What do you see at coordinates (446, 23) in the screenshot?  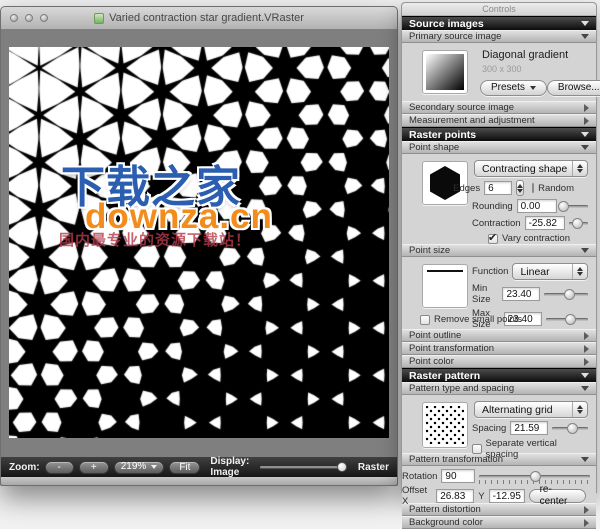 I see `section-source-images-label: Source images` at bounding box center [446, 23].